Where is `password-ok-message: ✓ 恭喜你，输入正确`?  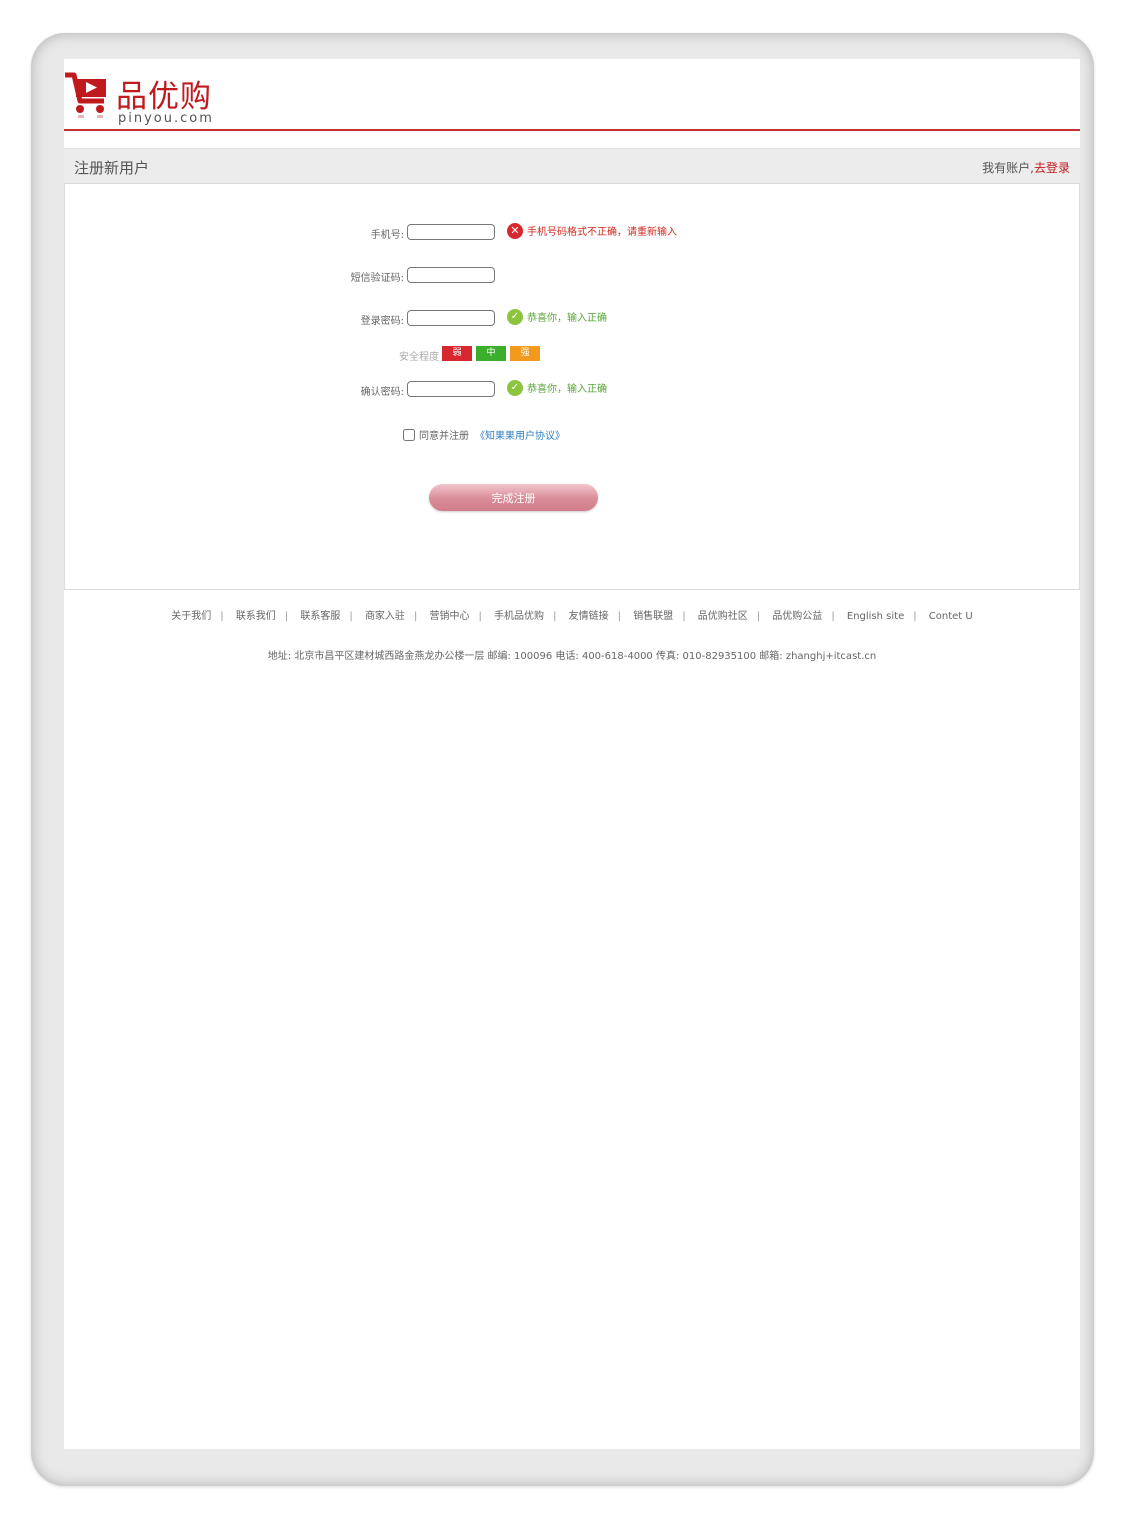
password-ok-message: ✓ 恭喜你，输入正确 is located at coordinates (557, 318).